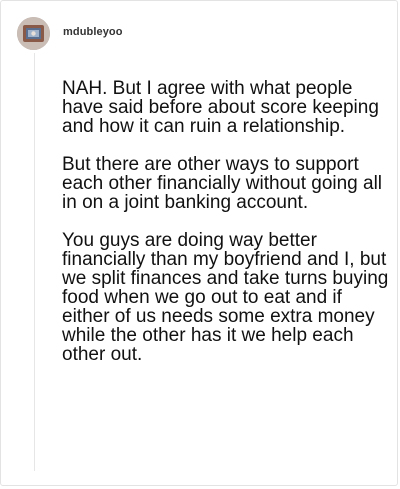 This screenshot has height=489, width=400. Describe the element at coordinates (93, 32) in the screenshot. I see `username: mdubleyoo` at that location.